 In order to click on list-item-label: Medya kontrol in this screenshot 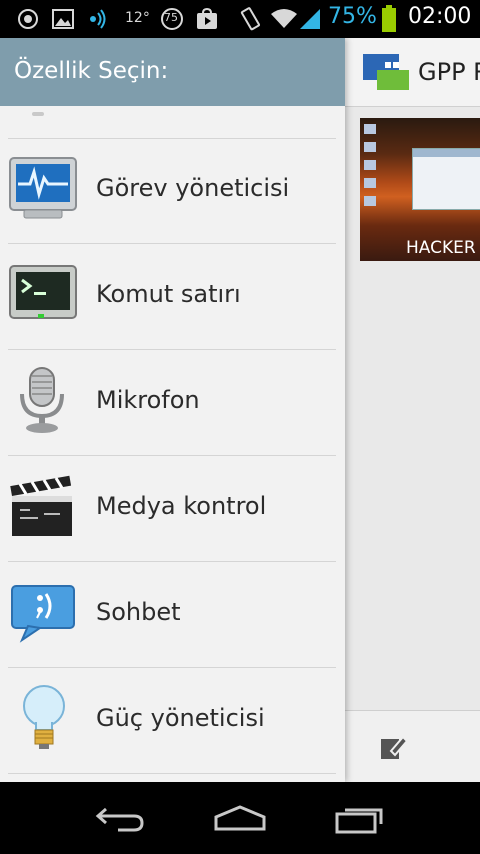, I will do `click(181, 506)`.